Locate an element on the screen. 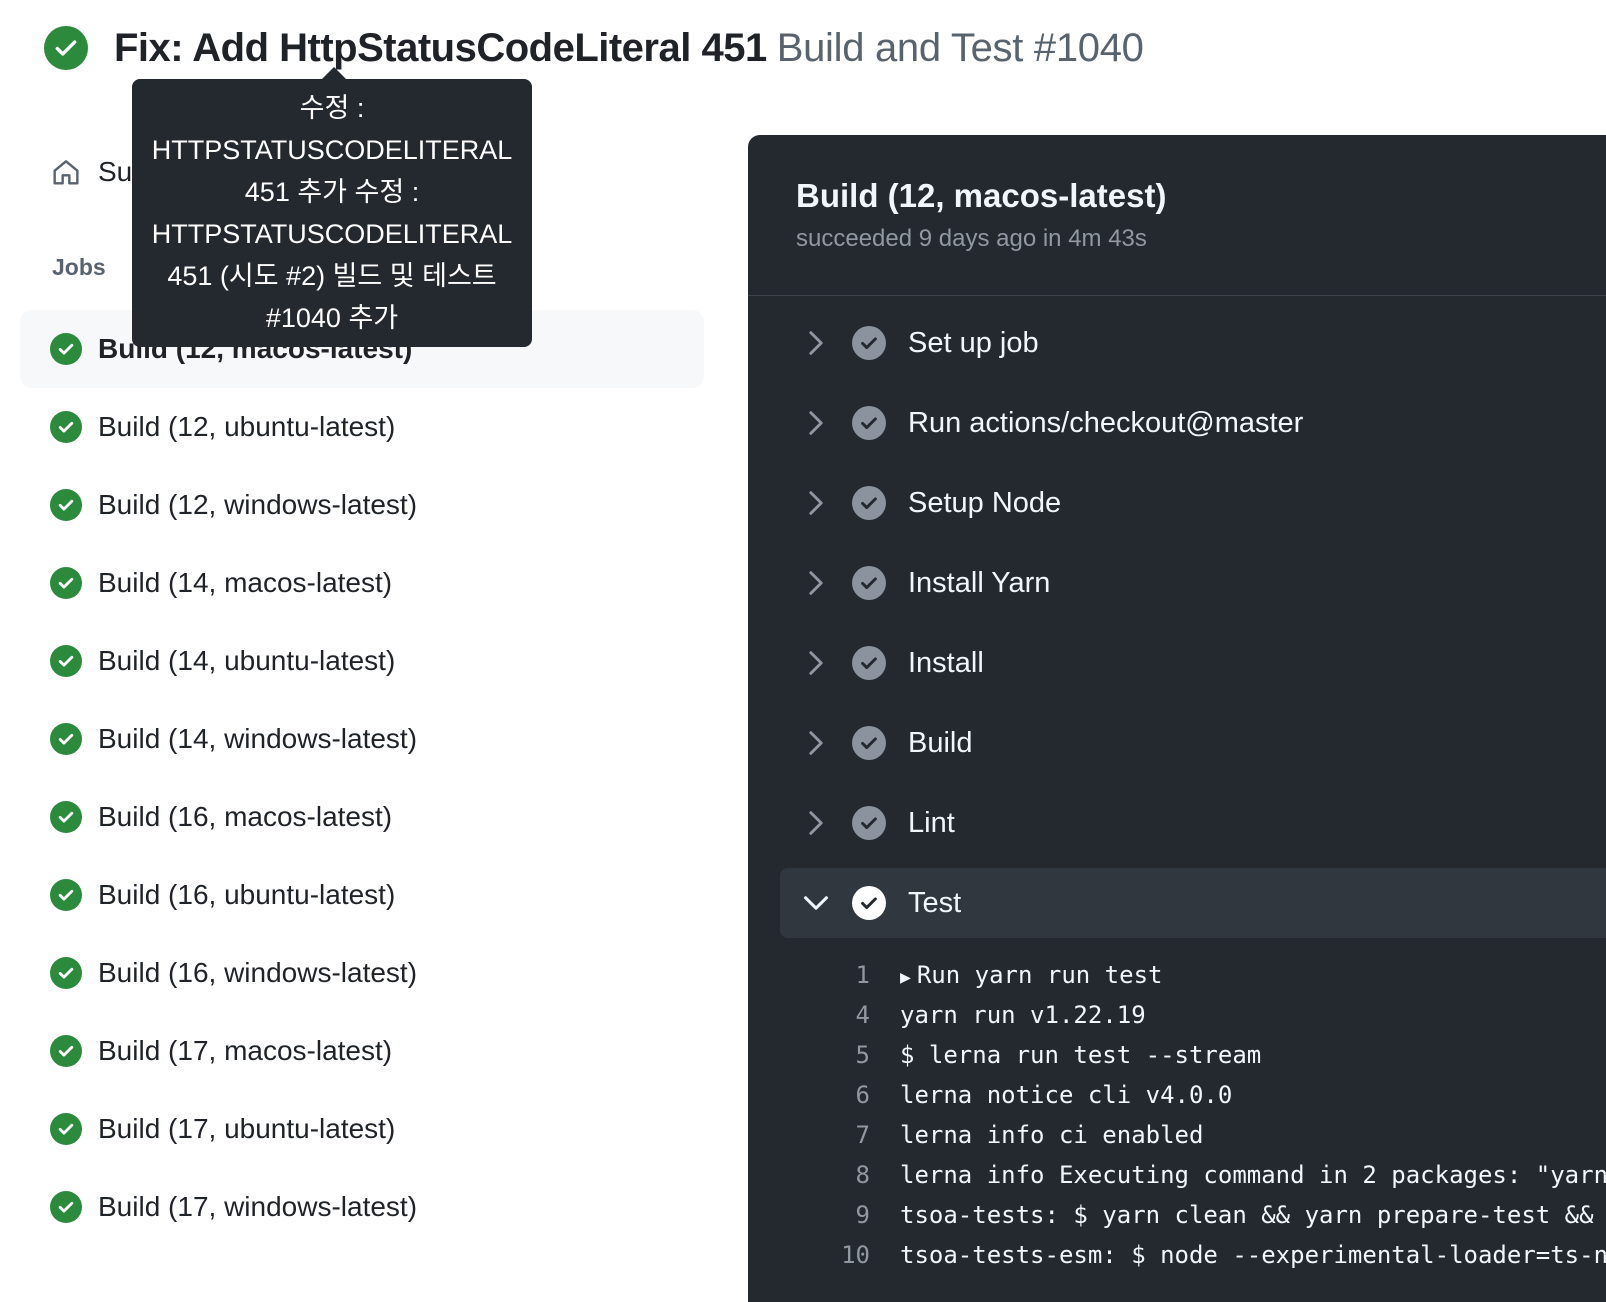 The width and height of the screenshot is (1606, 1302). job-item: Build (12, ubuntu-latest) is located at coordinates (362, 427).